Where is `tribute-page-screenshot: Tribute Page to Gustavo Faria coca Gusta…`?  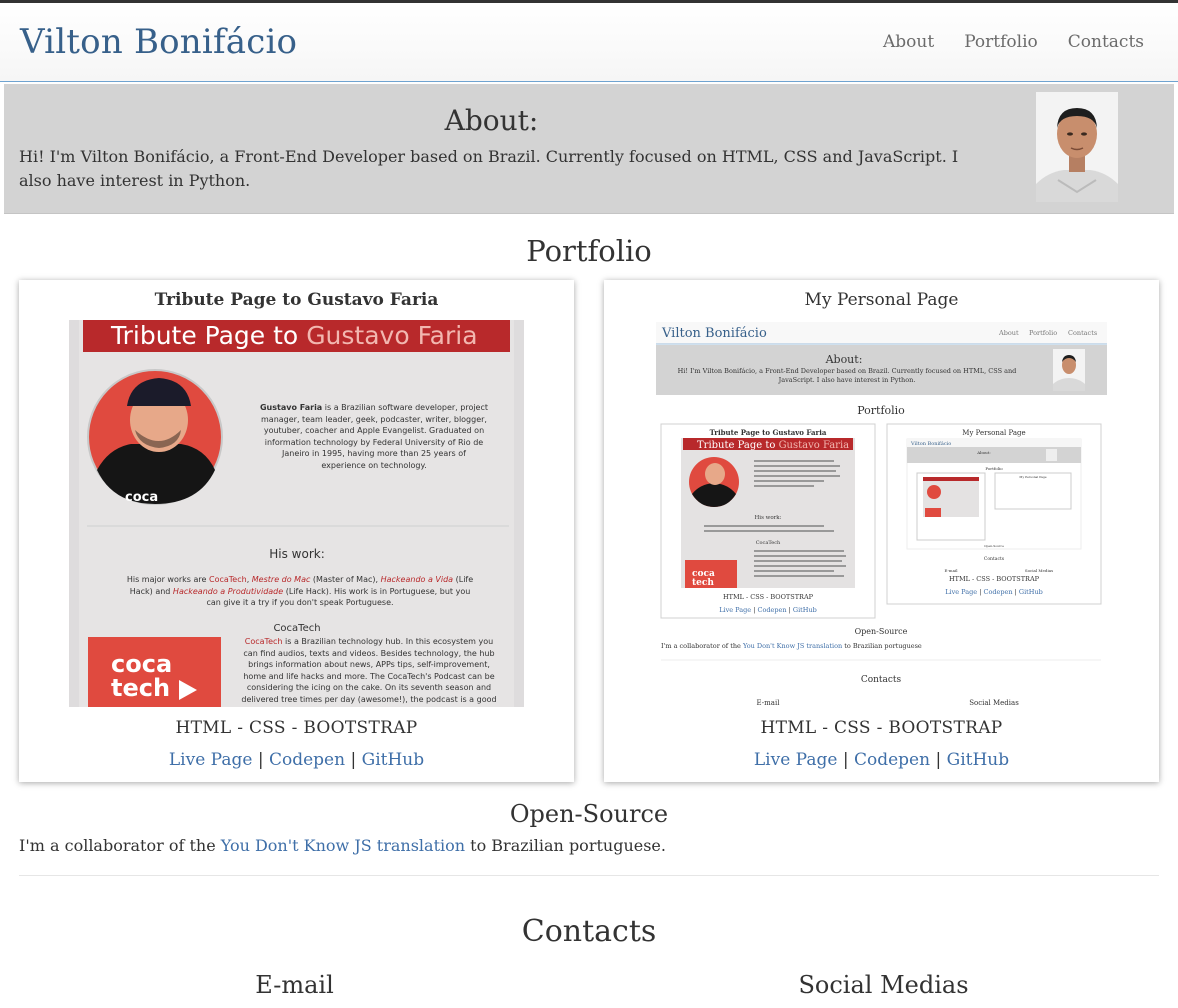 tribute-page-screenshot: Tribute Page to Gustavo Faria coca Gusta… is located at coordinates (296, 513).